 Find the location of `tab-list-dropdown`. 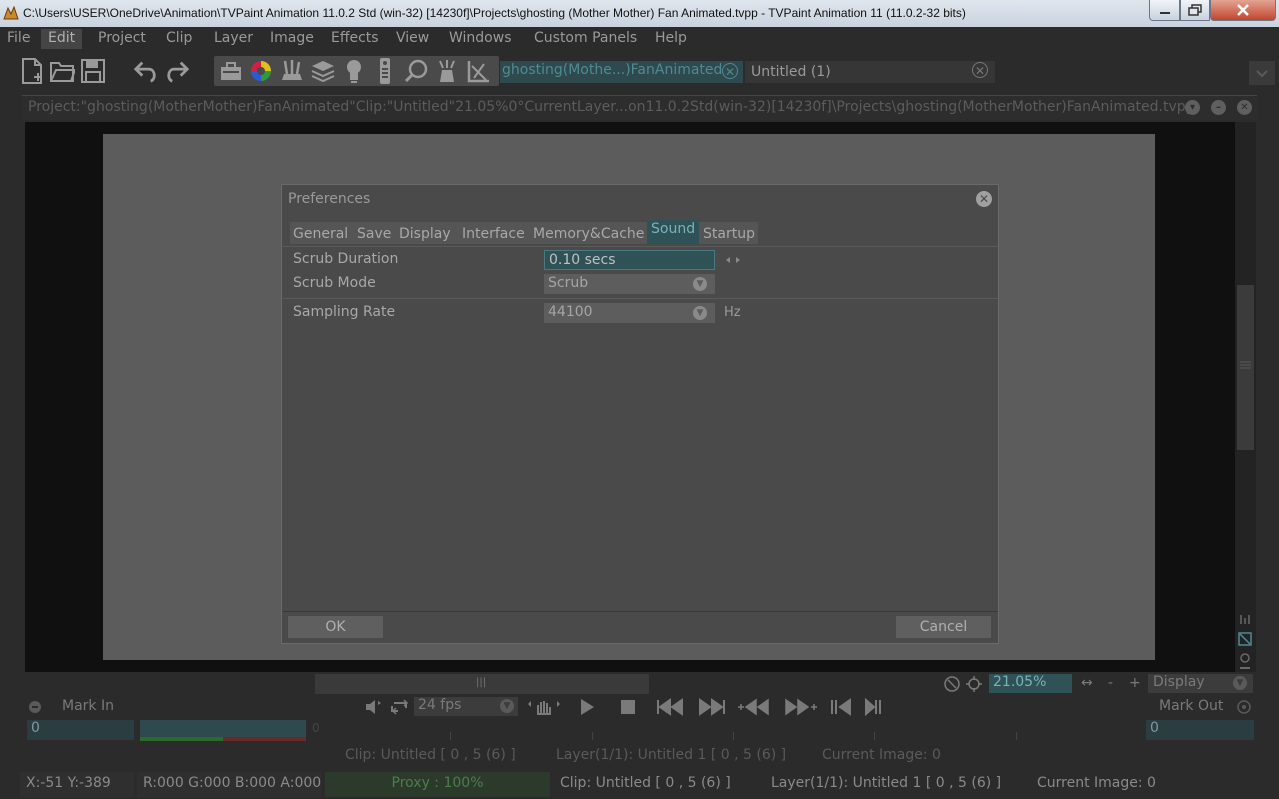

tab-list-dropdown is located at coordinates (1262, 73).